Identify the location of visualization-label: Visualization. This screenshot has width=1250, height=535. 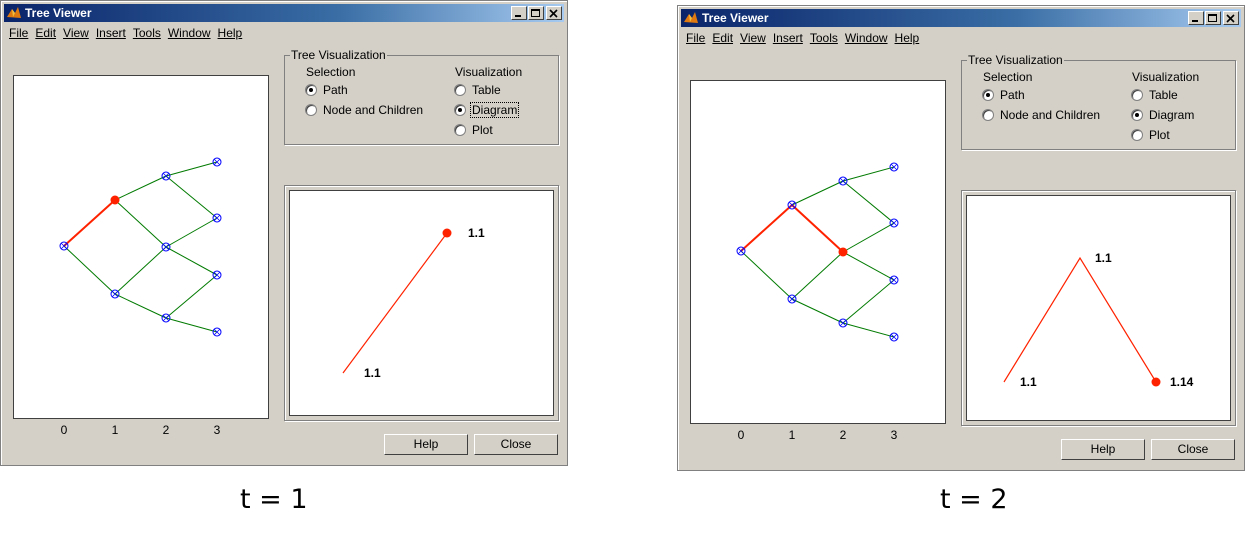
(489, 72).